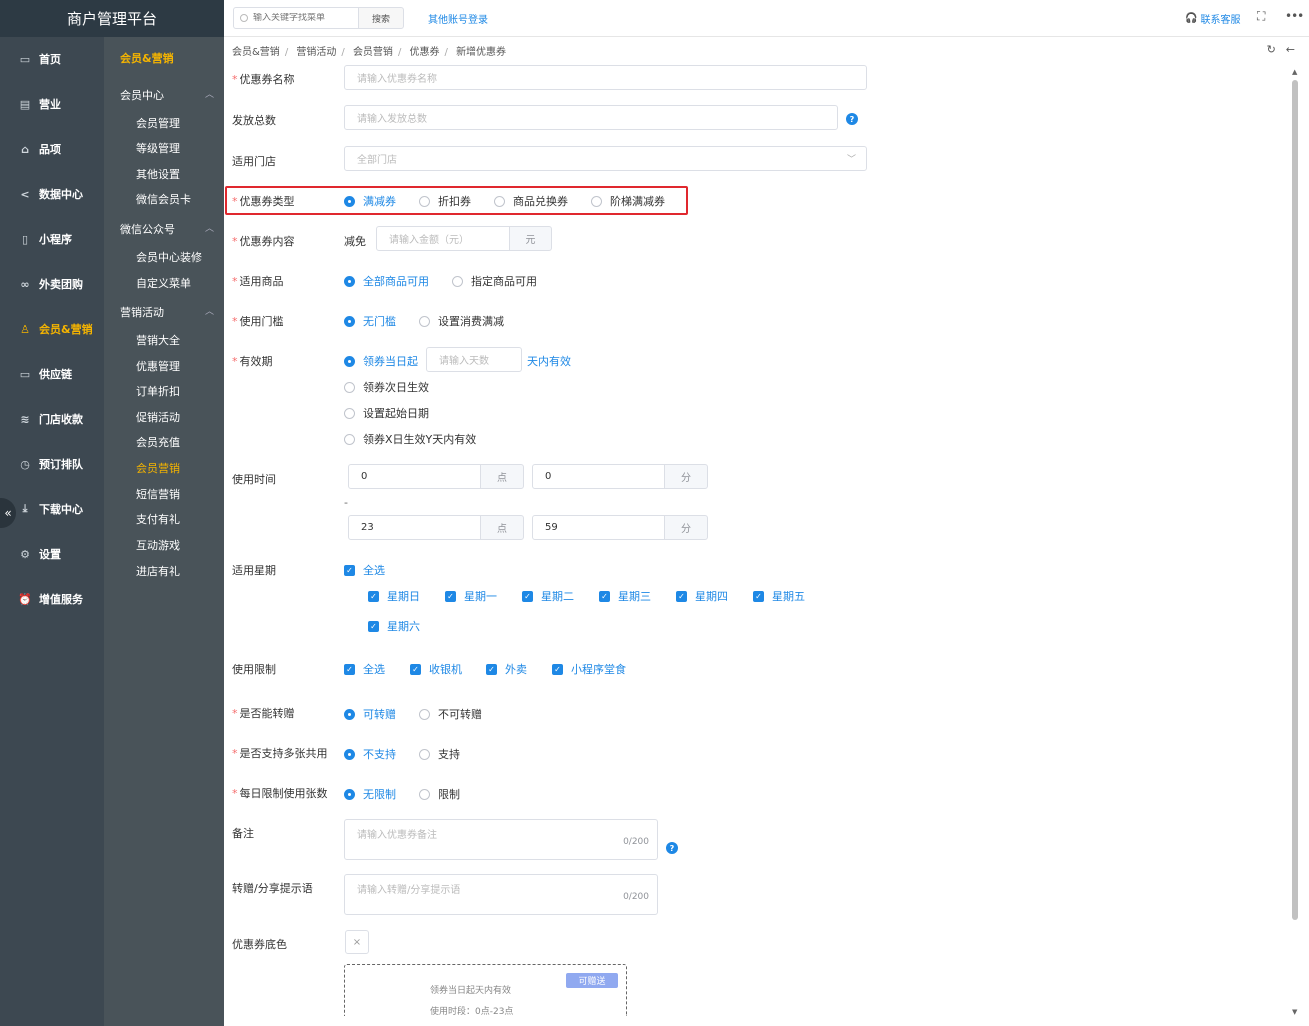  What do you see at coordinates (1290, 49) in the screenshot?
I see `back-arrow-icon: ←` at bounding box center [1290, 49].